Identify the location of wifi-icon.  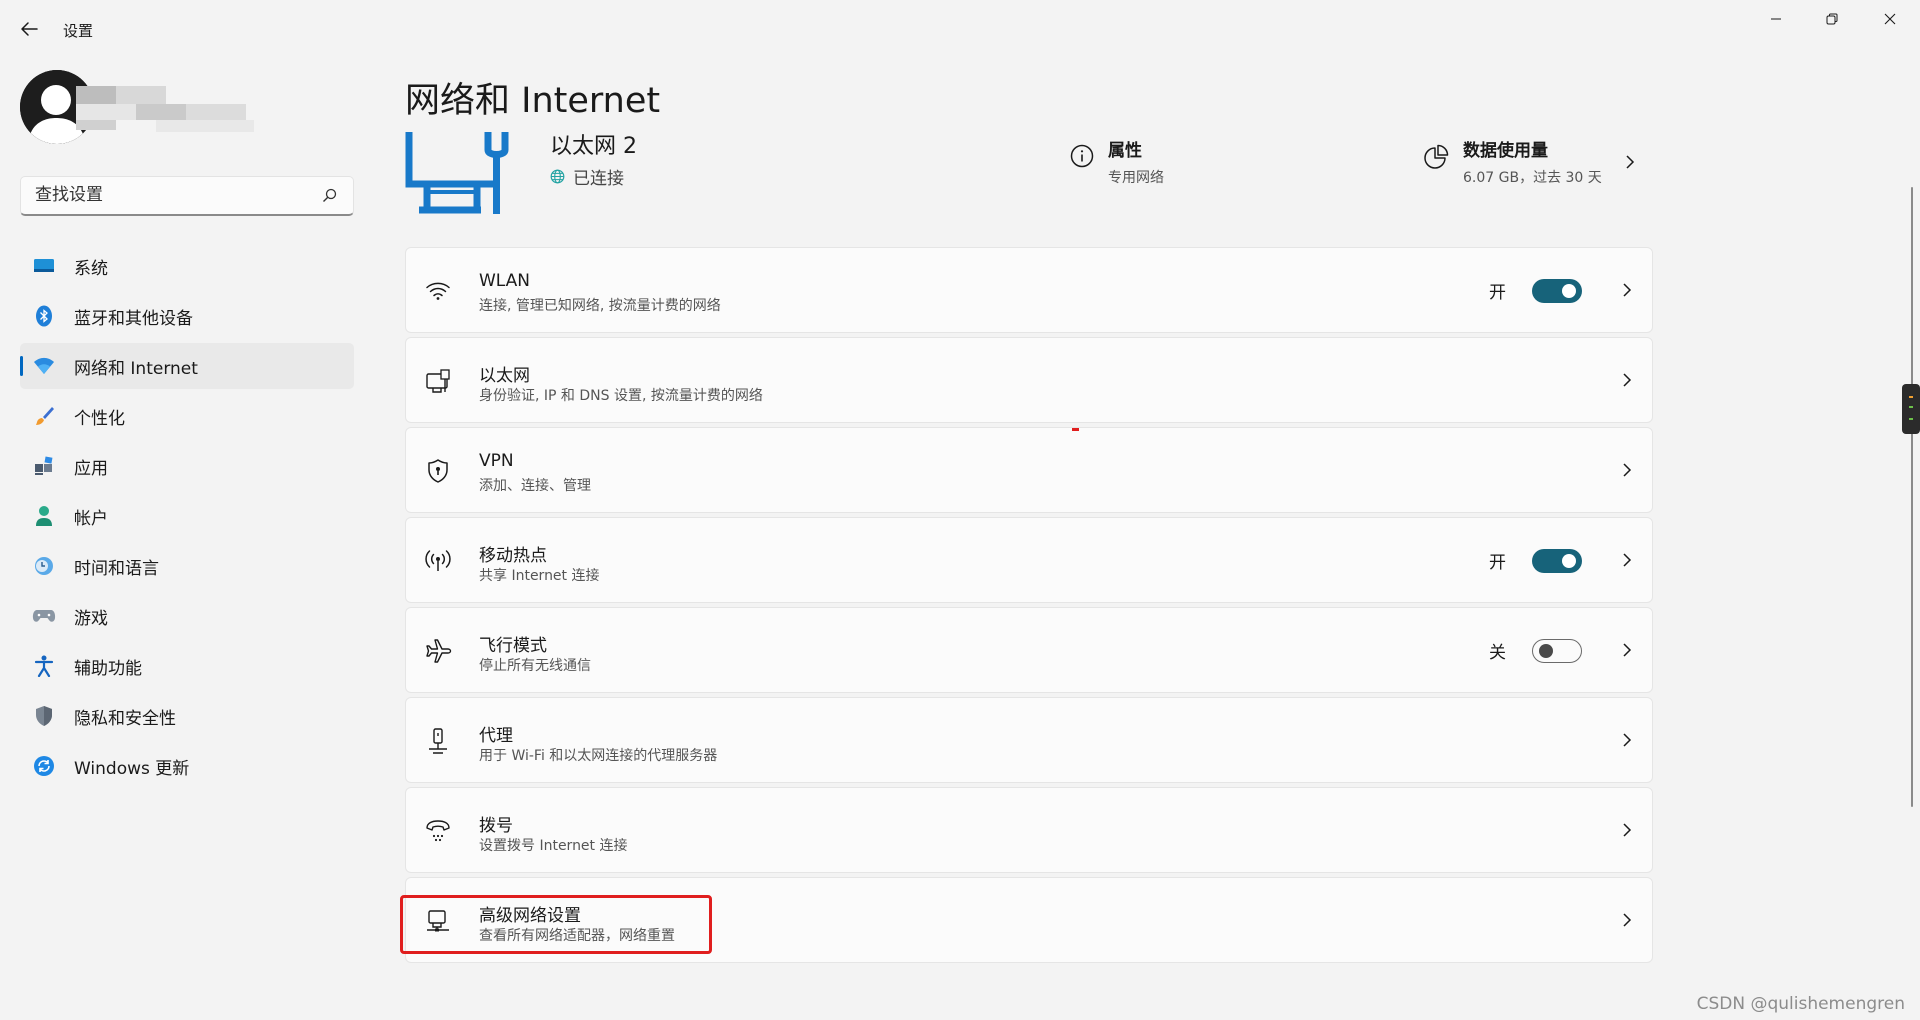
(44, 366).